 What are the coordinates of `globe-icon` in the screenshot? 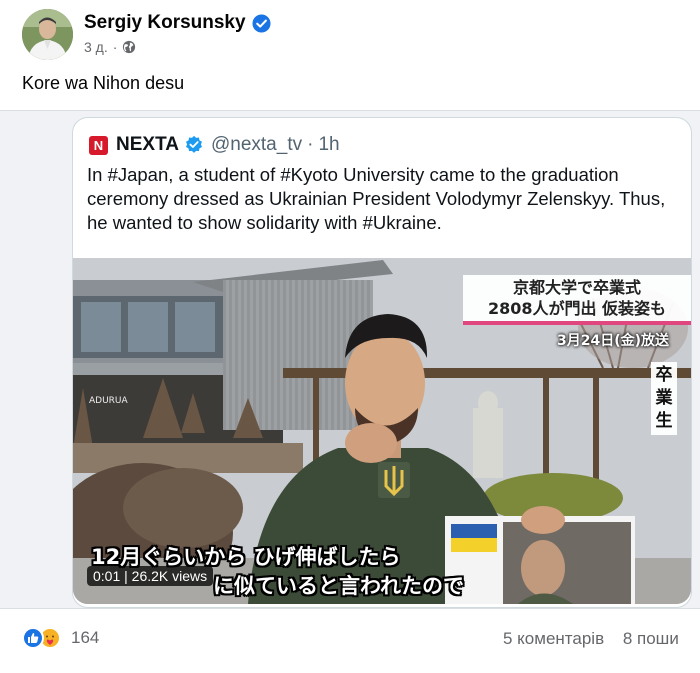 It's located at (129, 47).